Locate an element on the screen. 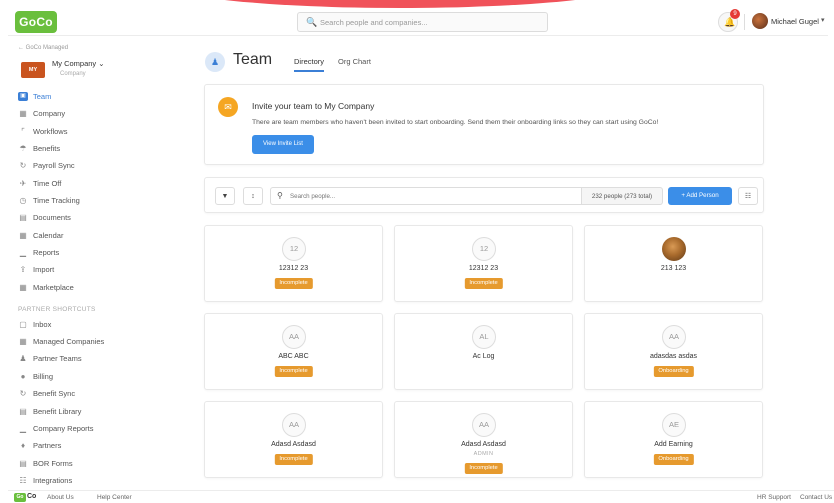 This screenshot has height=503, width=834. envelope-icon: ✉ is located at coordinates (228, 107).